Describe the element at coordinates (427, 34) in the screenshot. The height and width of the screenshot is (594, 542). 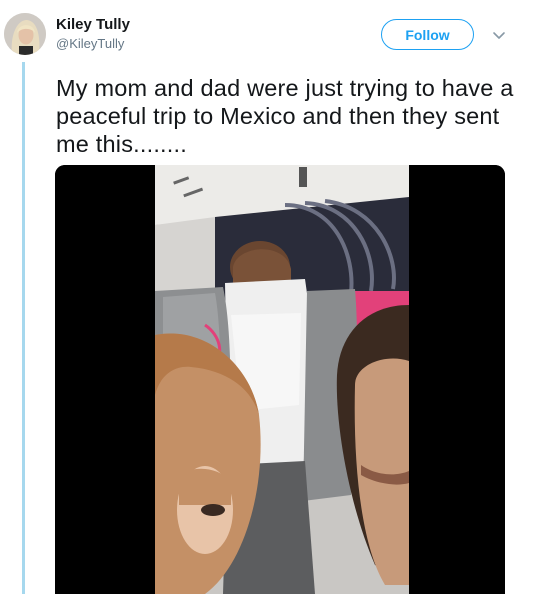
I see `follow-button: Follow` at that location.